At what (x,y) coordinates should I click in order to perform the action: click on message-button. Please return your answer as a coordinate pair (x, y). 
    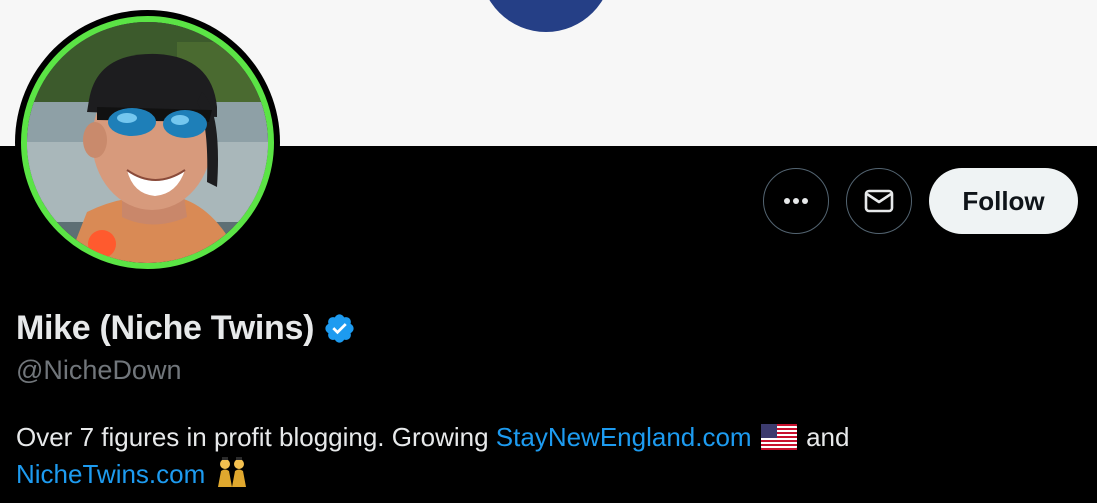
    Looking at the image, I should click on (879, 201).